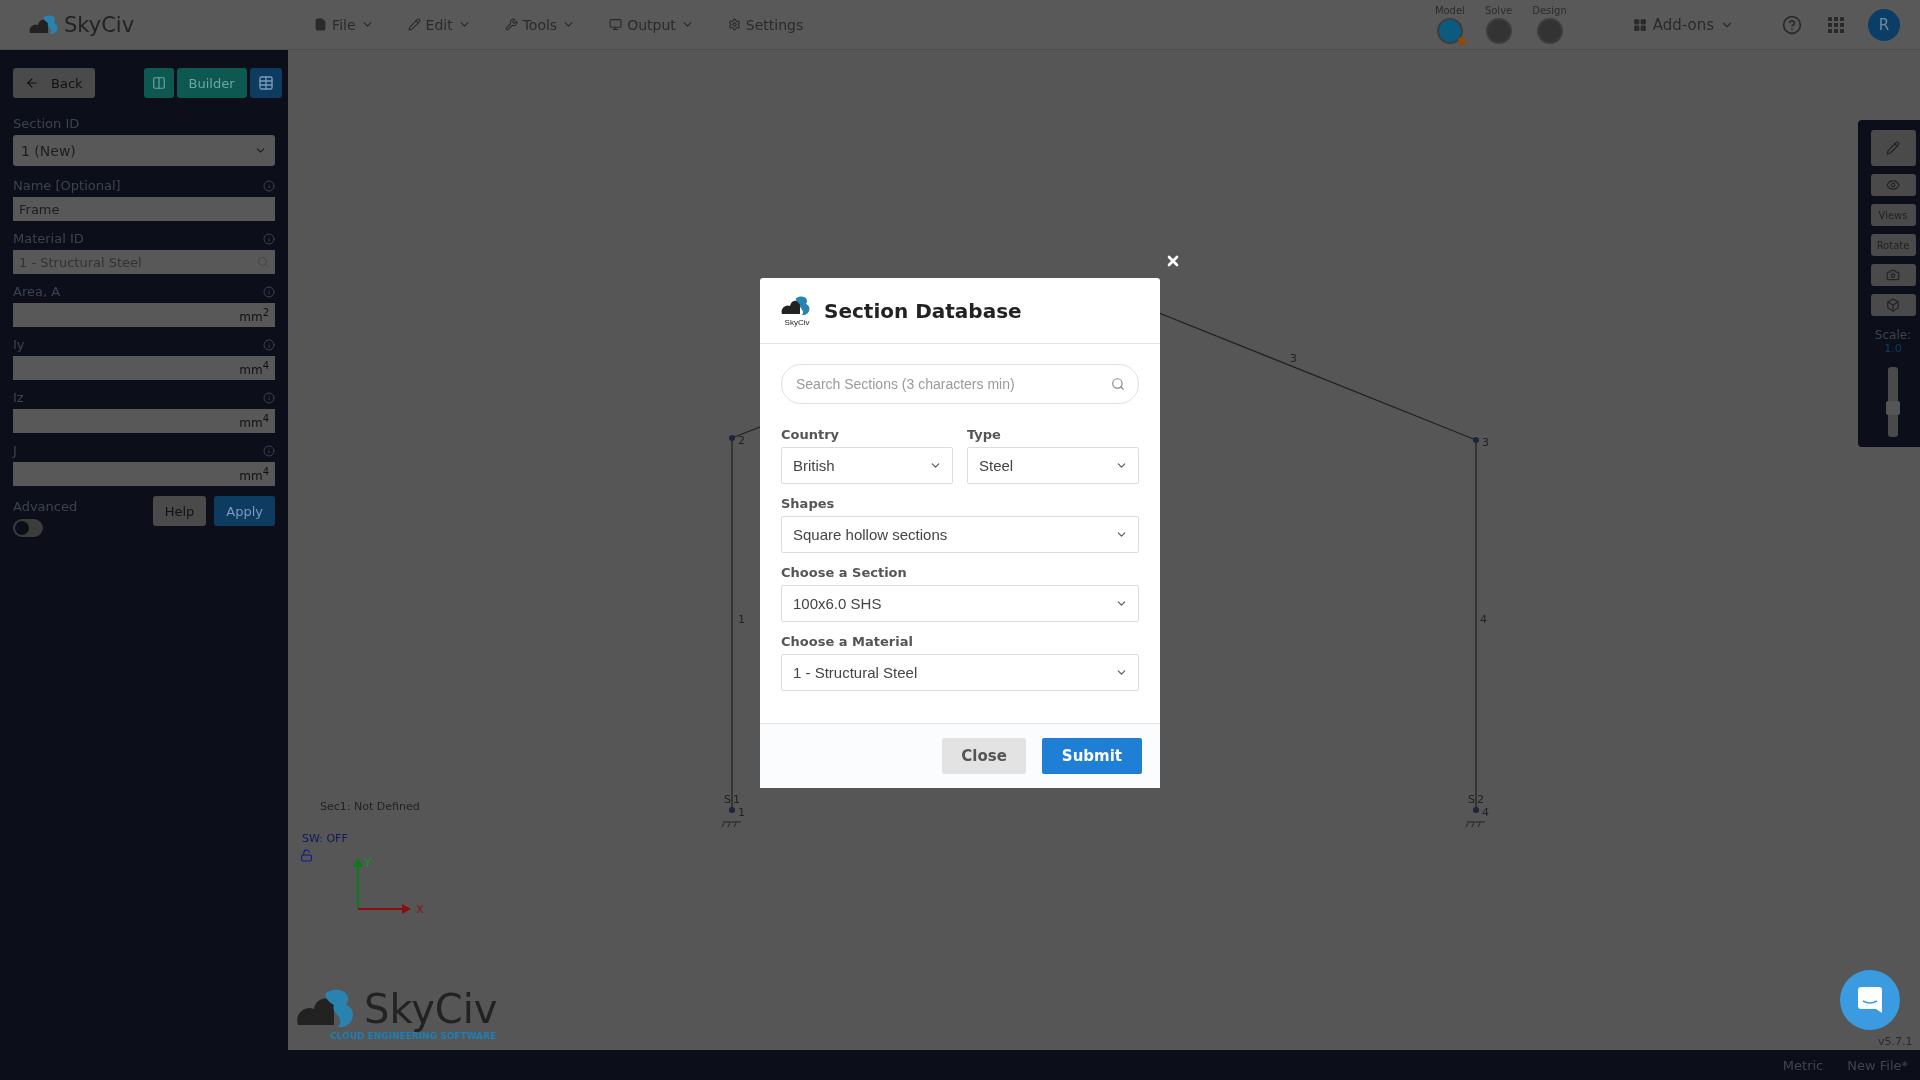 The width and height of the screenshot is (1920, 1080). Describe the element at coordinates (144, 150) in the screenshot. I see `section-id-select: 1 (New)` at that location.